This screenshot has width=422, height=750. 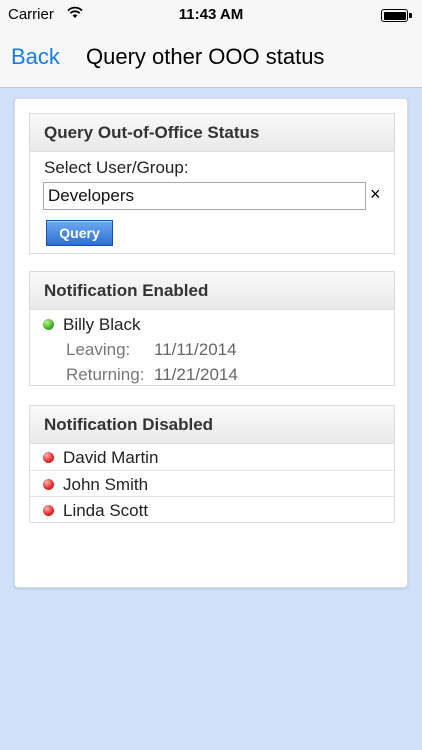 I want to click on page-title: Query other OOO status, so click(x=205, y=56).